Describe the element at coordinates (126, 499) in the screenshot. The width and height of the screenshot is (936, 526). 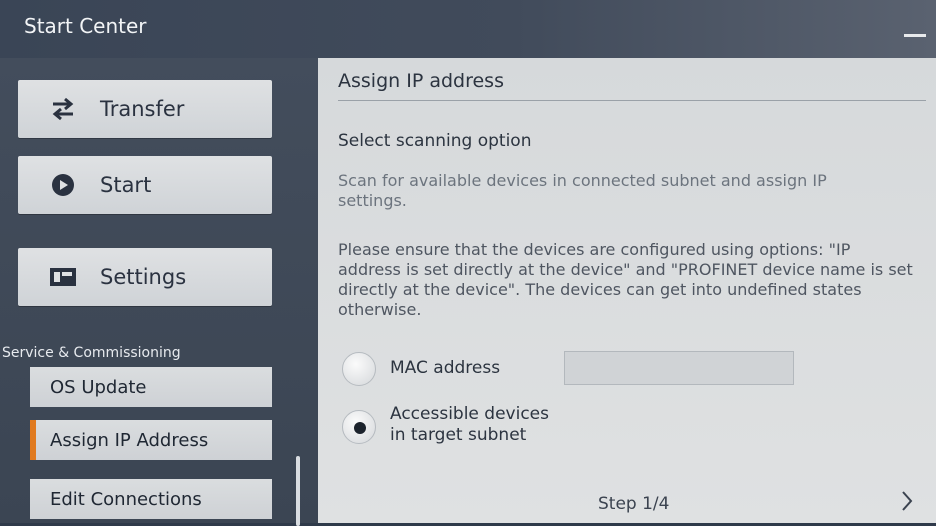
I see `sidebar-item-label: Edit Connections` at that location.